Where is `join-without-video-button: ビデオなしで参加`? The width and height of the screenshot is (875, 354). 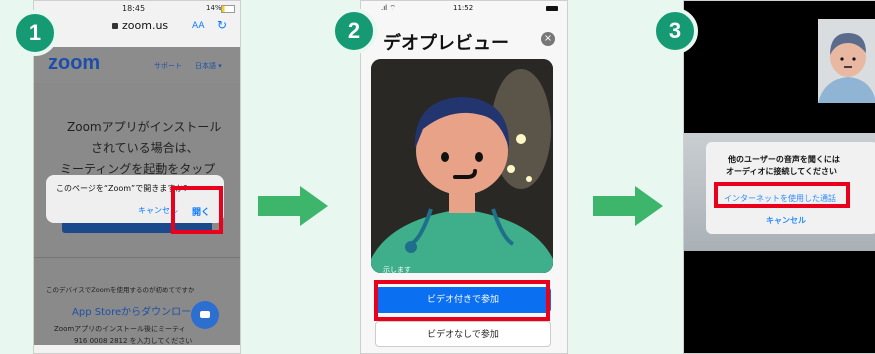
join-without-video-button: ビデオなしで参加 is located at coordinates (463, 334).